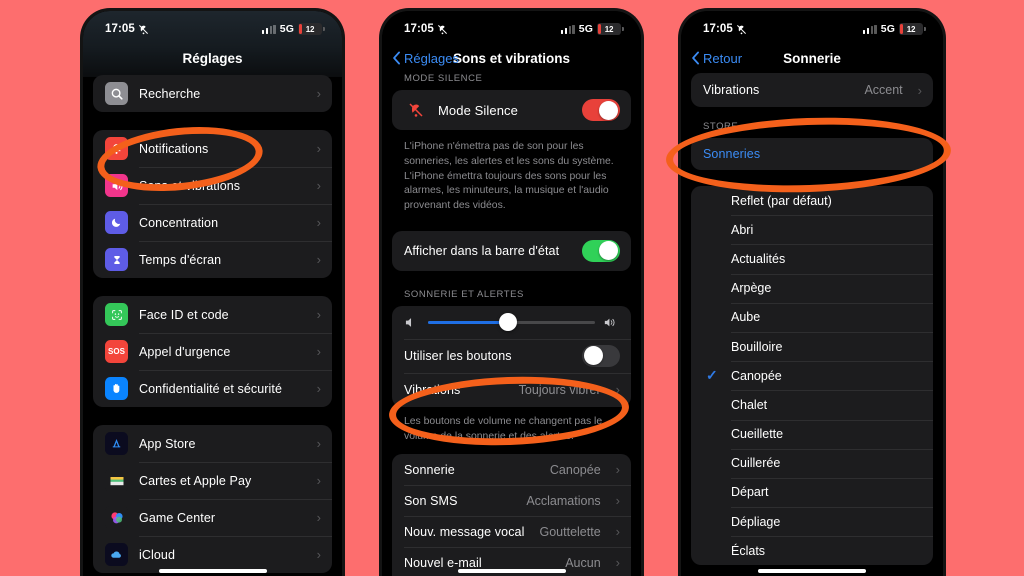 Image resolution: width=1024 pixels, height=576 pixels. I want to click on status-time: 17:05, so click(419, 29).